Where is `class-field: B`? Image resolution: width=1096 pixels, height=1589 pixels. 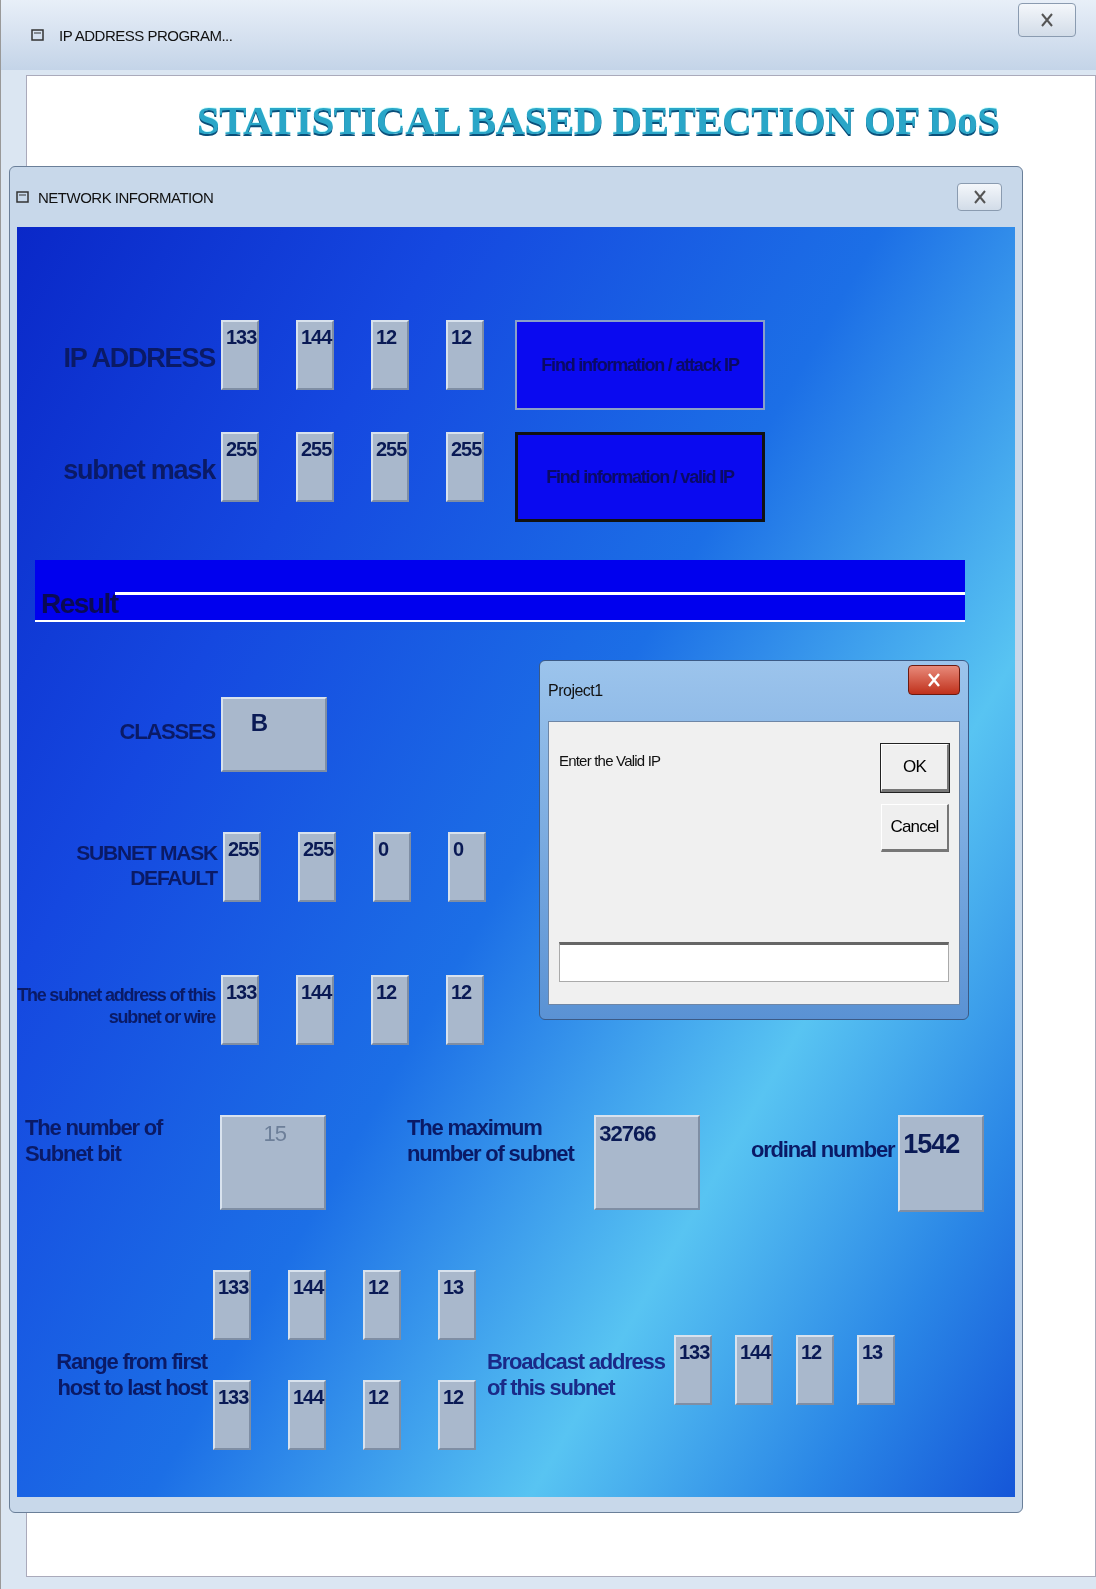
class-field: B is located at coordinates (274, 734).